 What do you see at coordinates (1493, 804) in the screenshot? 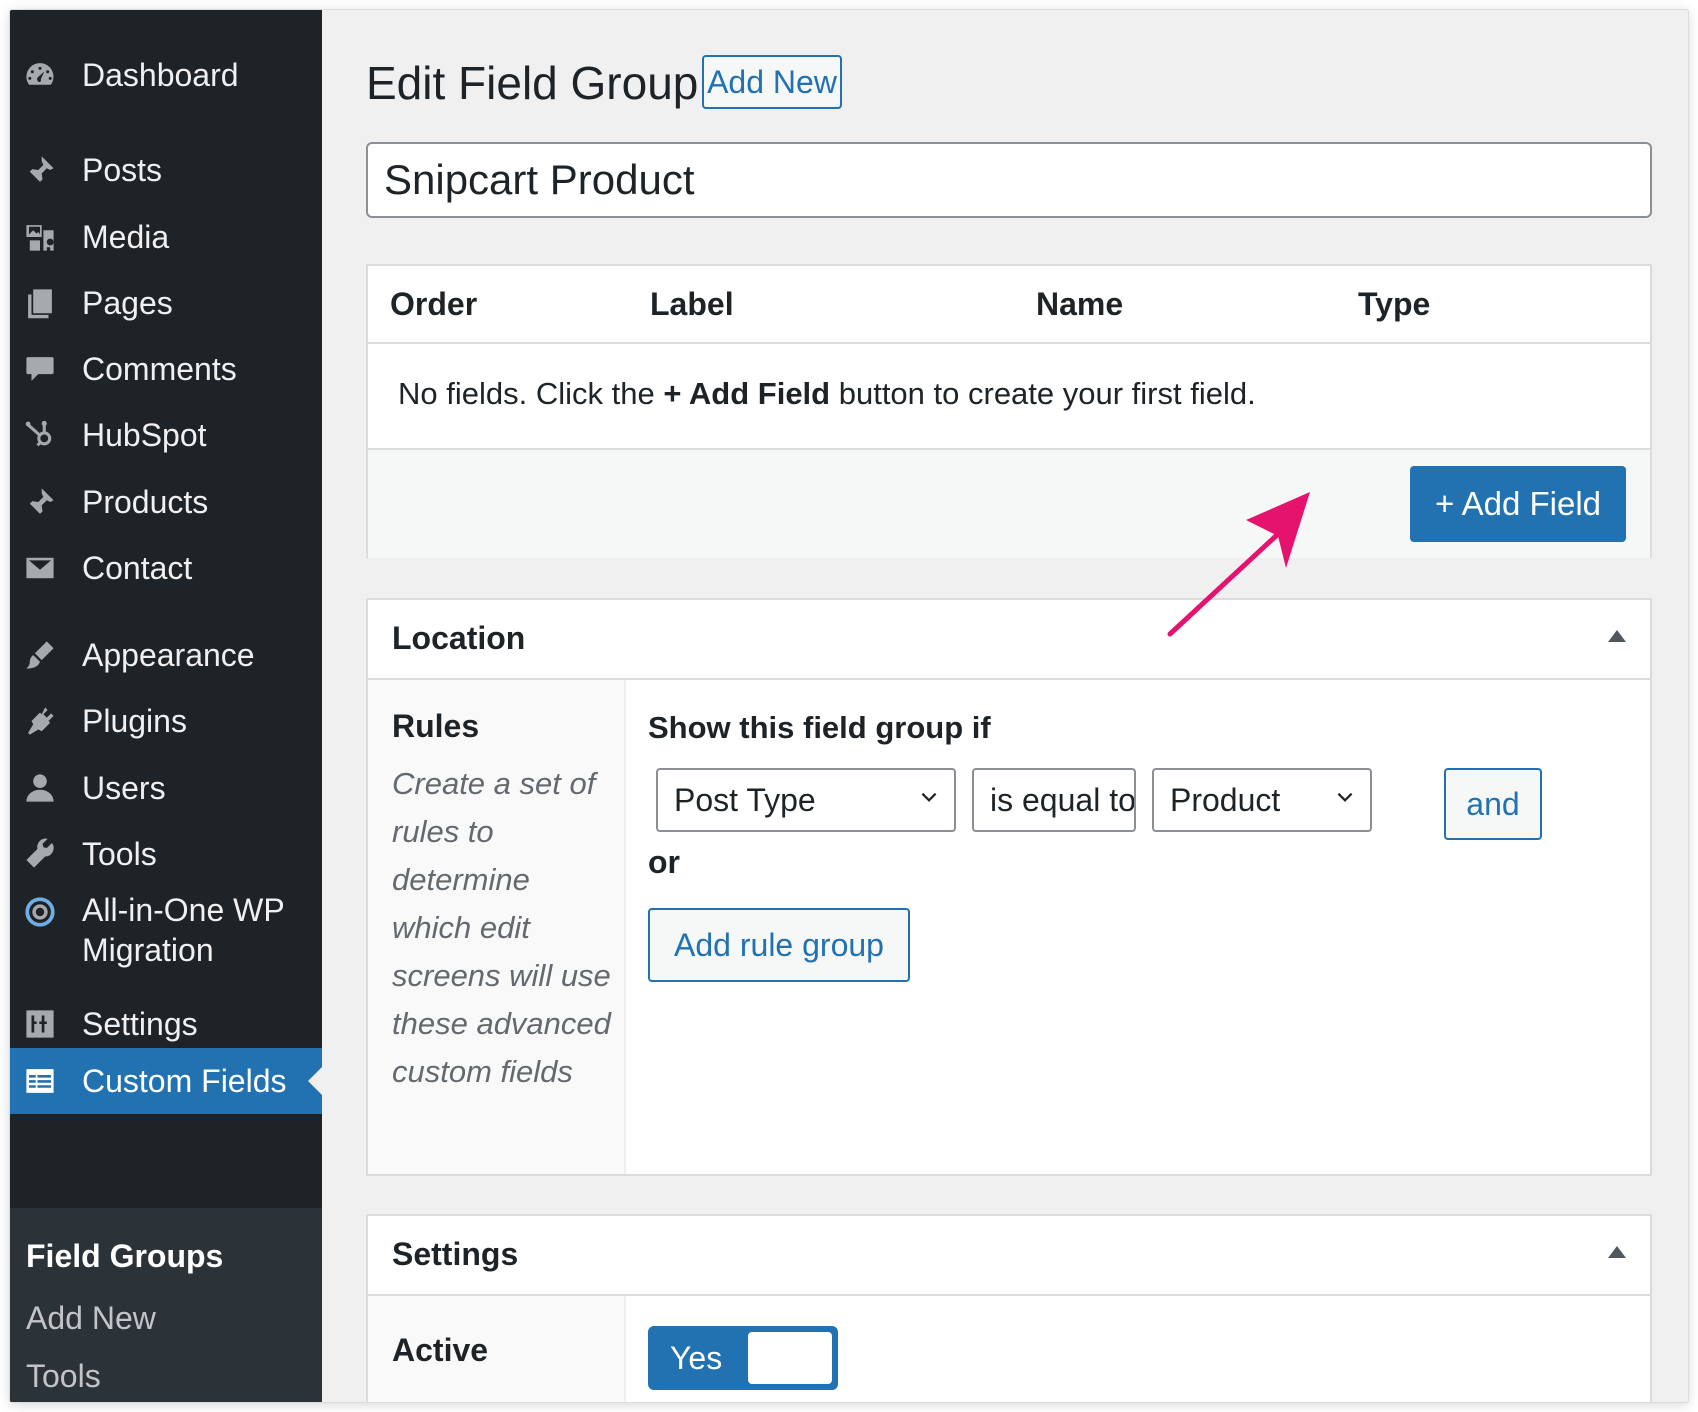
I see `add-and-rule-button: and` at bounding box center [1493, 804].